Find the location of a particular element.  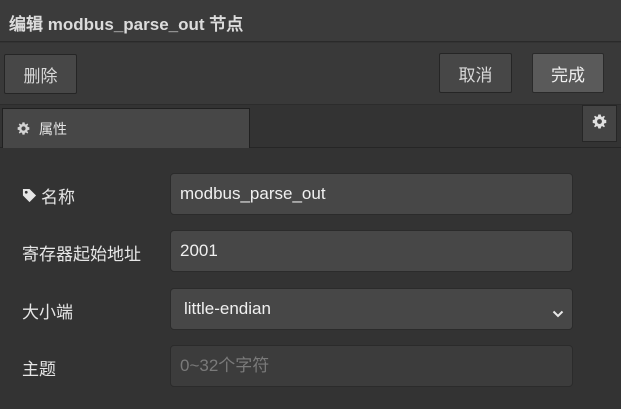

done-button: 完成 is located at coordinates (568, 73).